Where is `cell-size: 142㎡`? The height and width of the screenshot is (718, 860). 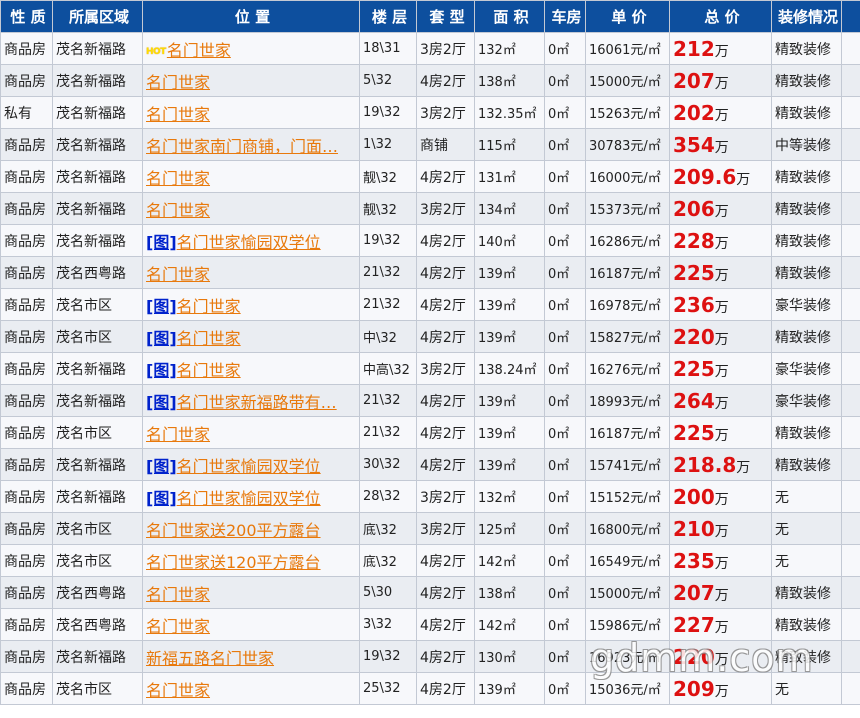
cell-size: 142㎡ is located at coordinates (509, 560).